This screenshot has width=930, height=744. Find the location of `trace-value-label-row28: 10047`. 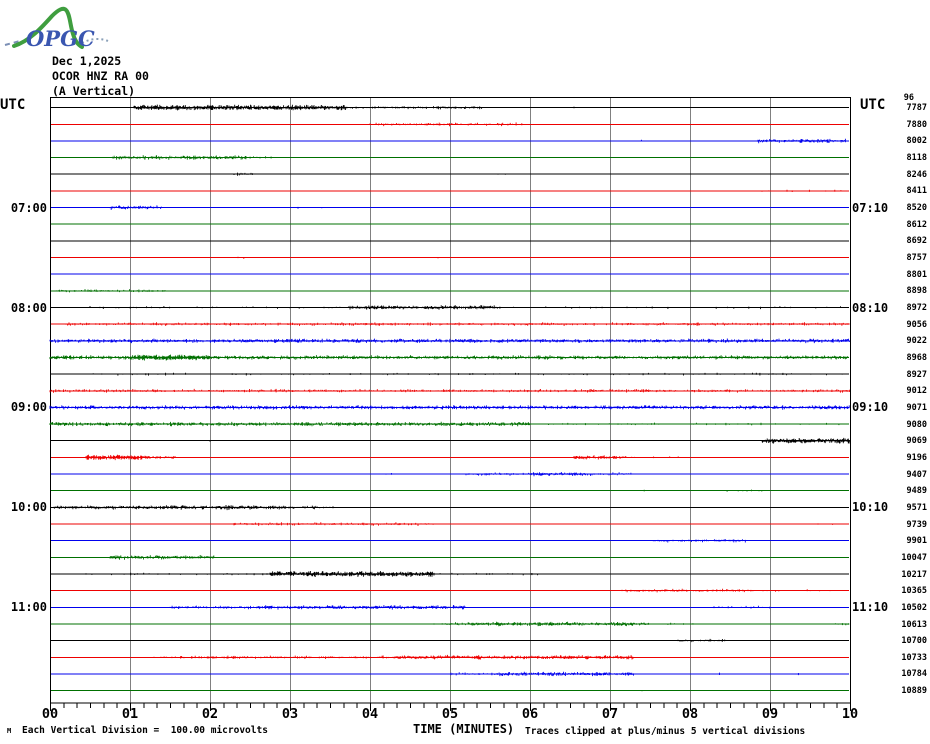

trace-value-label-row28: 10047 is located at coordinates (914, 557).